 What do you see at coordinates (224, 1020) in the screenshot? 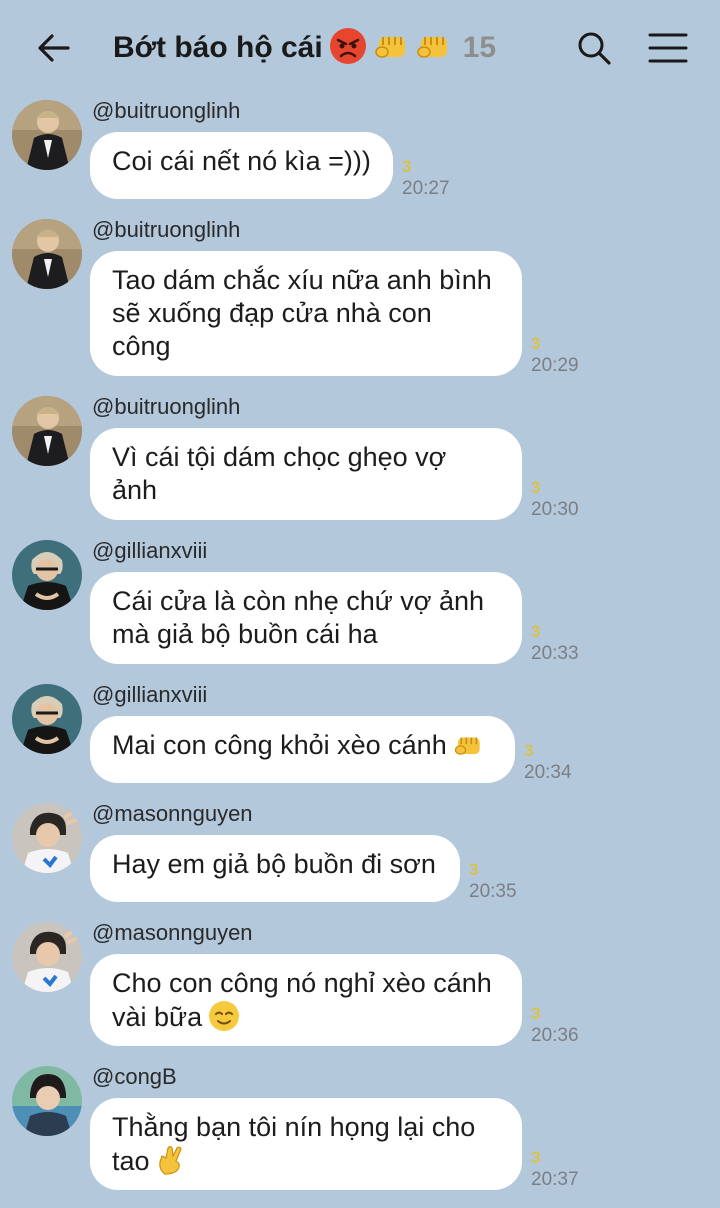
I see `relieved-face-icon` at bounding box center [224, 1020].